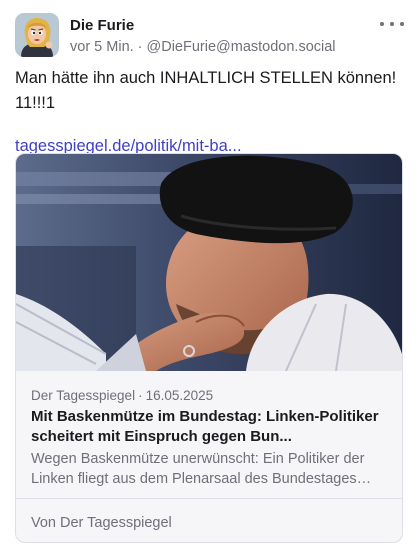  Describe the element at coordinates (179, 395) in the screenshot. I see `link-preview-date: 16.05.2025` at that location.